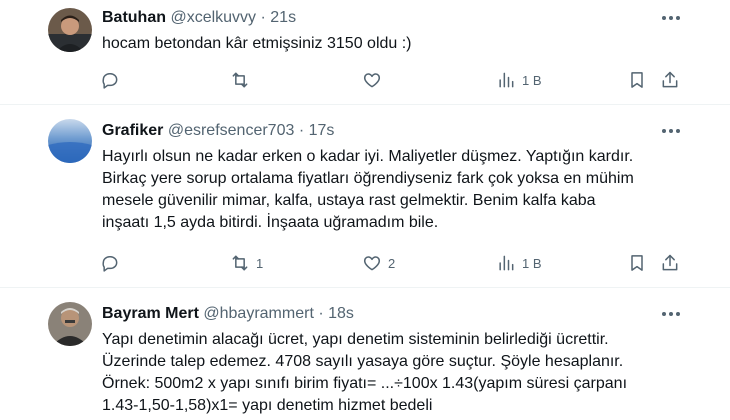 Image resolution: width=730 pixels, height=420 pixels. I want to click on tweet-header: Grafiker @esrefsencer703 · 17s, so click(218, 131).